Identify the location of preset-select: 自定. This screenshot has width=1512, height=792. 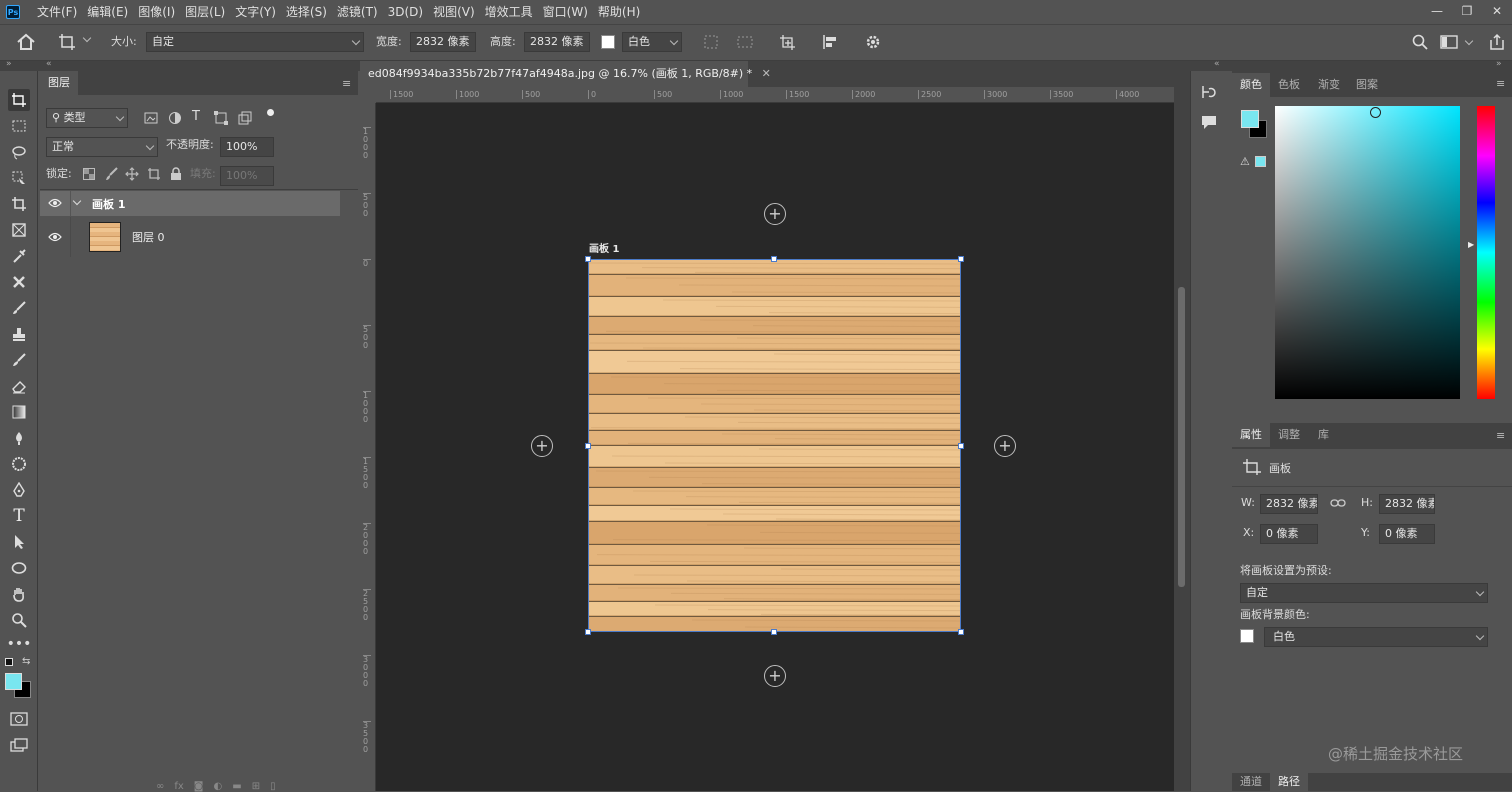
(1364, 593).